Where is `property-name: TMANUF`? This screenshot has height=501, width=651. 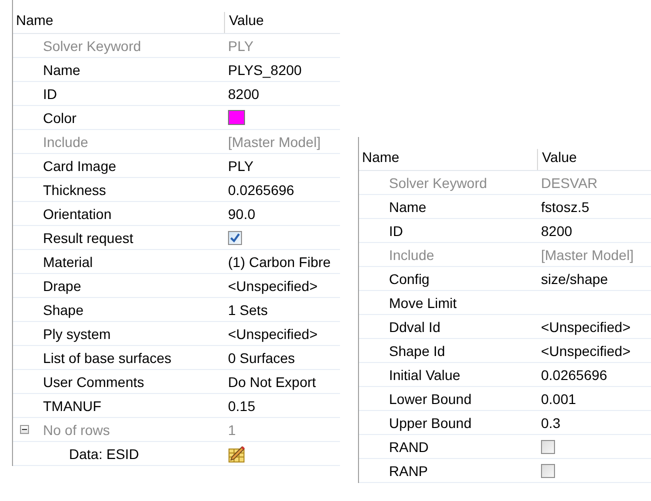
property-name: TMANUF is located at coordinates (72, 406).